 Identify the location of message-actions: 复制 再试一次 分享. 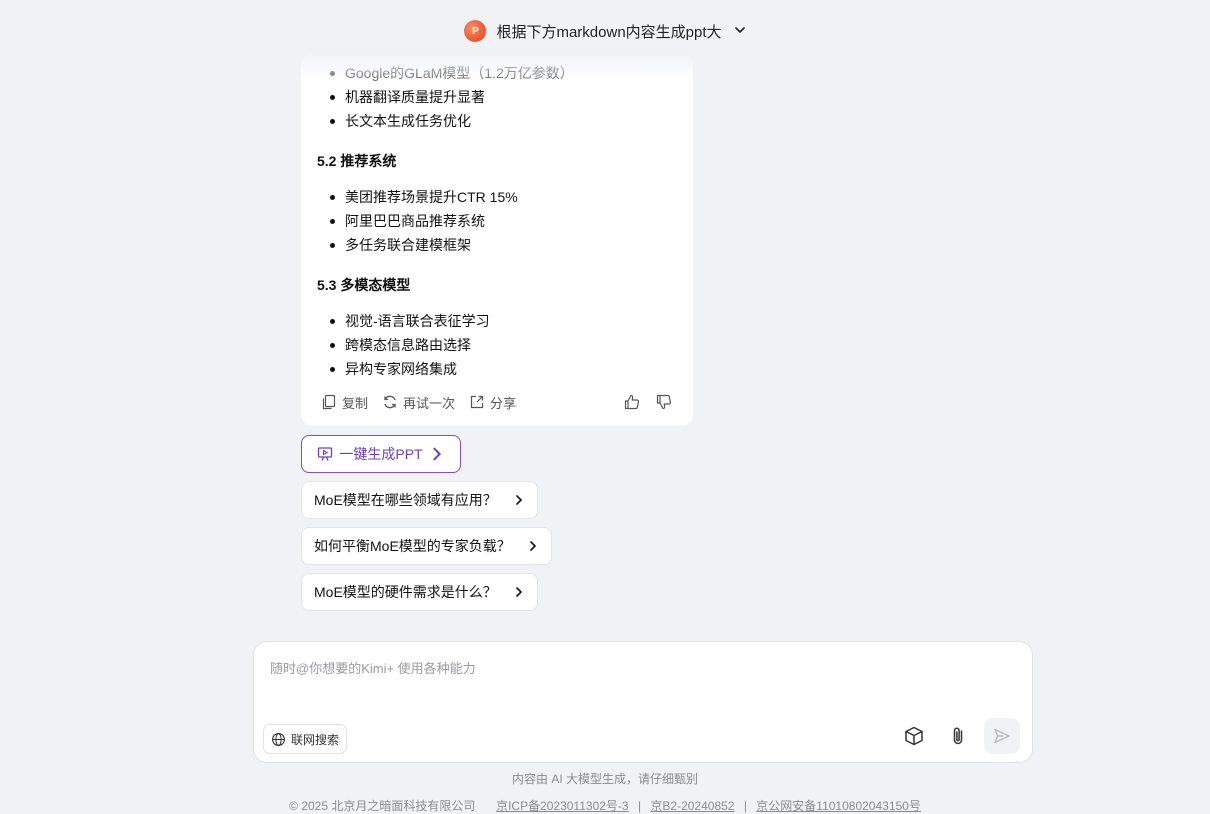
(497, 402).